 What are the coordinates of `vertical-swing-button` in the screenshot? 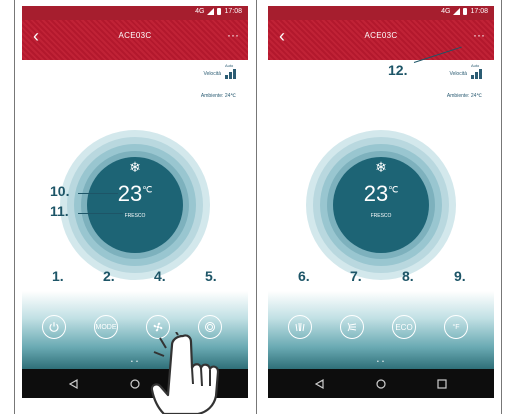 It's located at (300, 327).